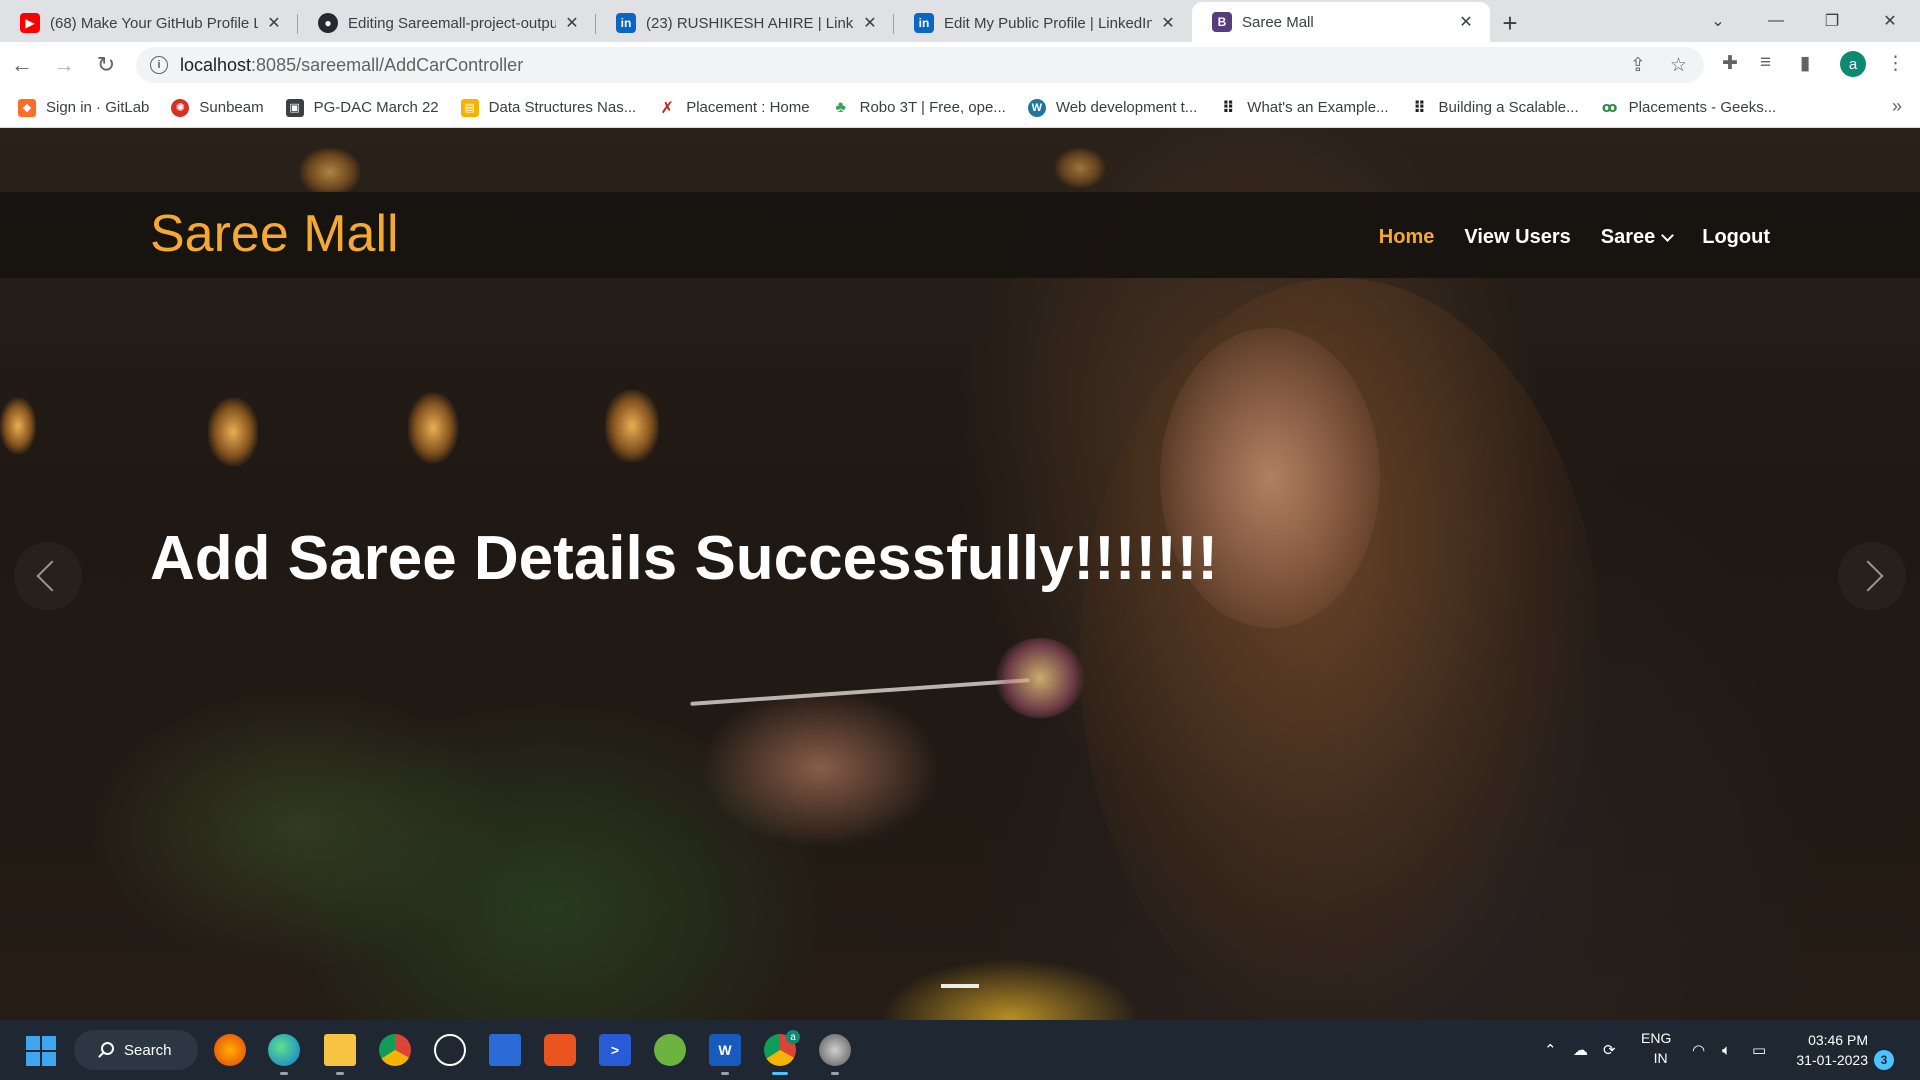 This screenshot has height=1080, width=1920. Describe the element at coordinates (615, 1050) in the screenshot. I see `powershell-icon: >` at that location.